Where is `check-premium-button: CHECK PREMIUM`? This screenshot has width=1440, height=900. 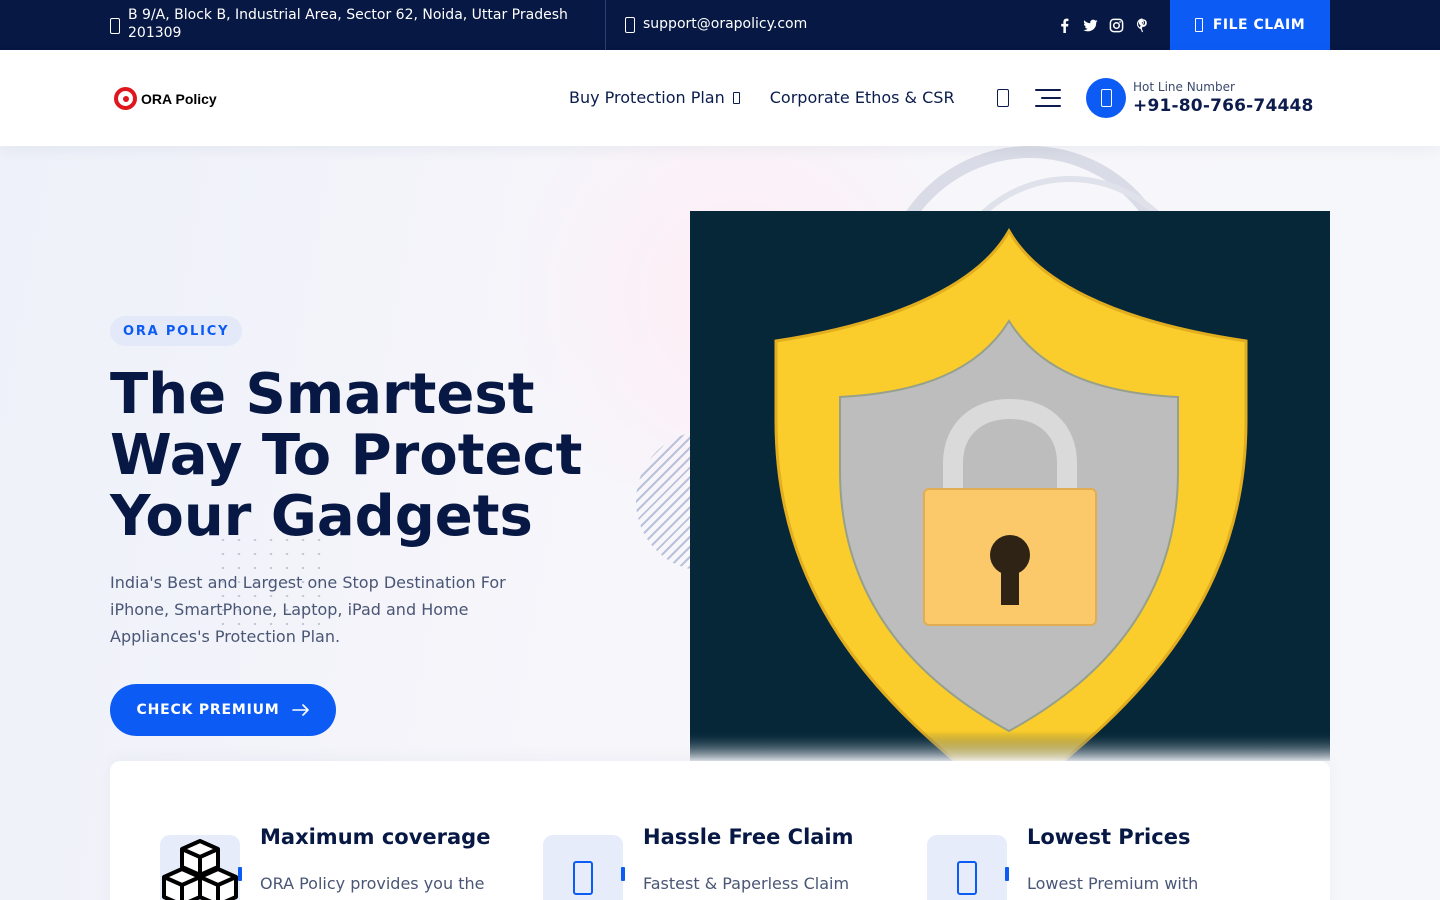
check-premium-button: CHECK PREMIUM is located at coordinates (223, 710).